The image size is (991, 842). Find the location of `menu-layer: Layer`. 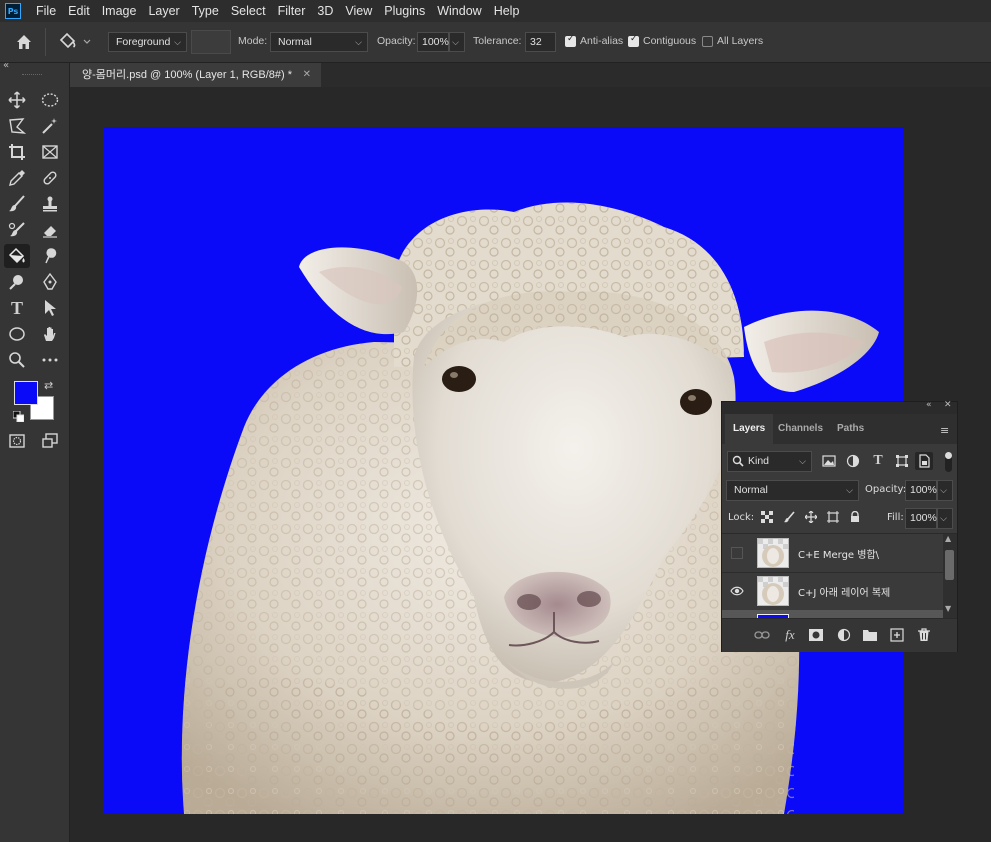

menu-layer: Layer is located at coordinates (163, 11).